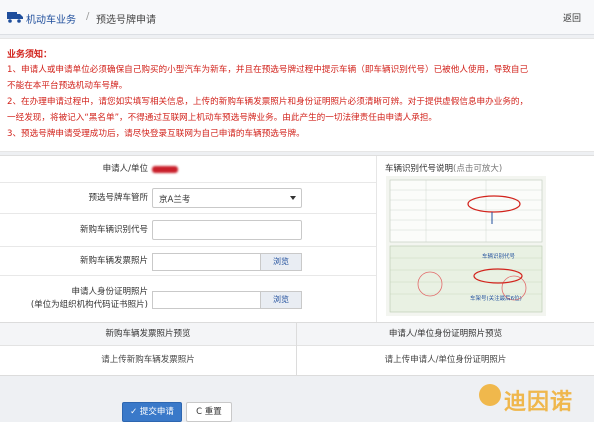 Image resolution: width=594 pixels, height=422 pixels. Describe the element at coordinates (113, 230) in the screenshot. I see `vin-label: 新购车辆识别代号` at that location.